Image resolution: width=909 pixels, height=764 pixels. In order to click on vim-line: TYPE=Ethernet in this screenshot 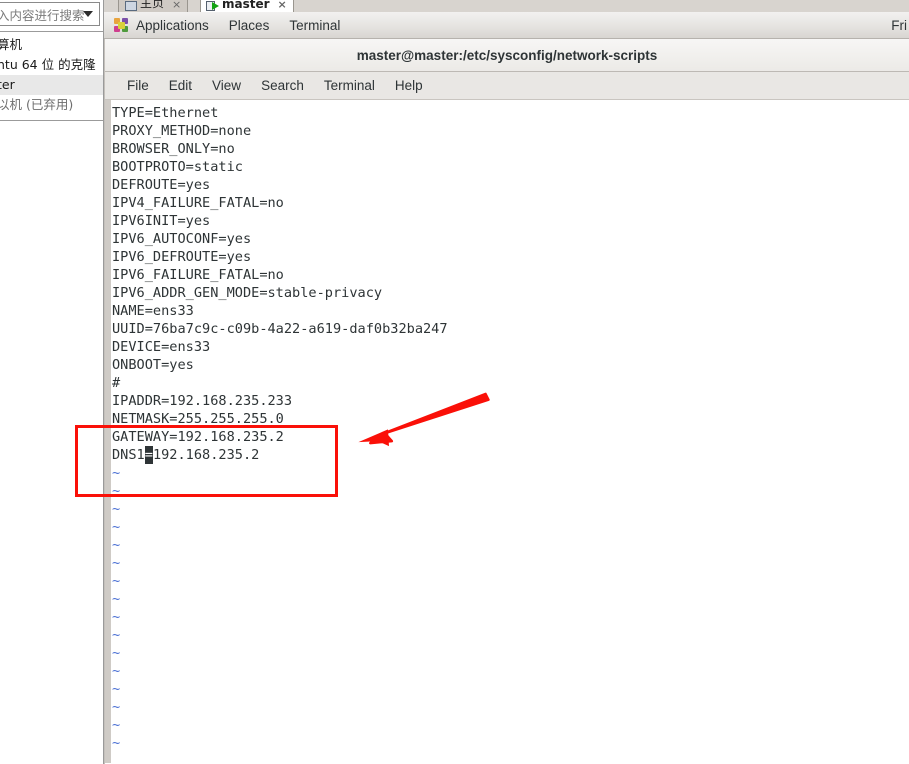, I will do `click(165, 113)`.